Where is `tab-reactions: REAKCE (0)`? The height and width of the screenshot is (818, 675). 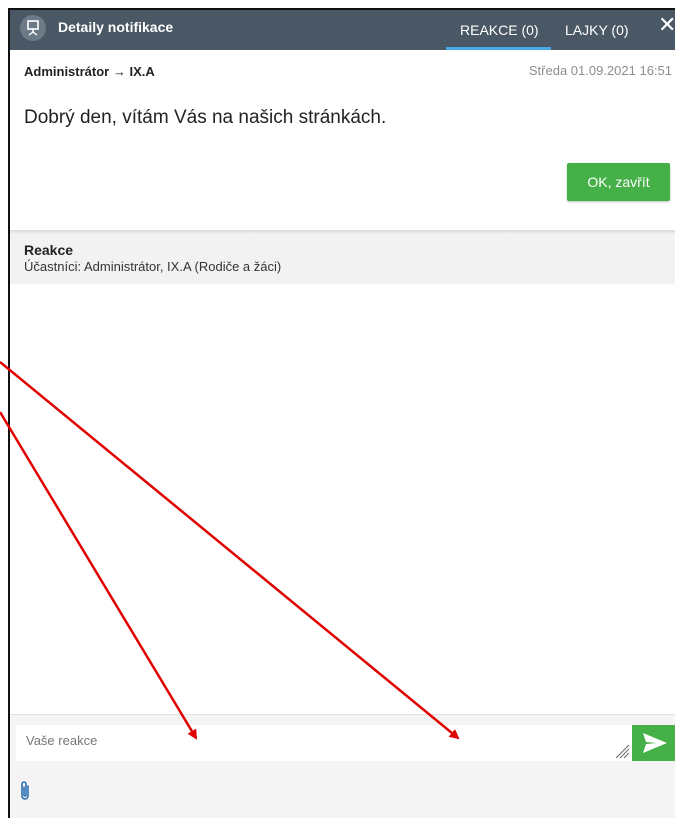
tab-reactions: REAKCE (0) is located at coordinates (499, 30).